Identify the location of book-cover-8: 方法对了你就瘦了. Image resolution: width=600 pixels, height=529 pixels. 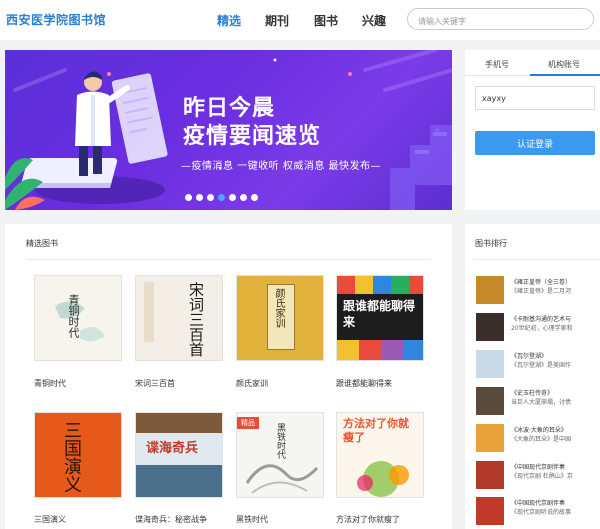
(380, 455).